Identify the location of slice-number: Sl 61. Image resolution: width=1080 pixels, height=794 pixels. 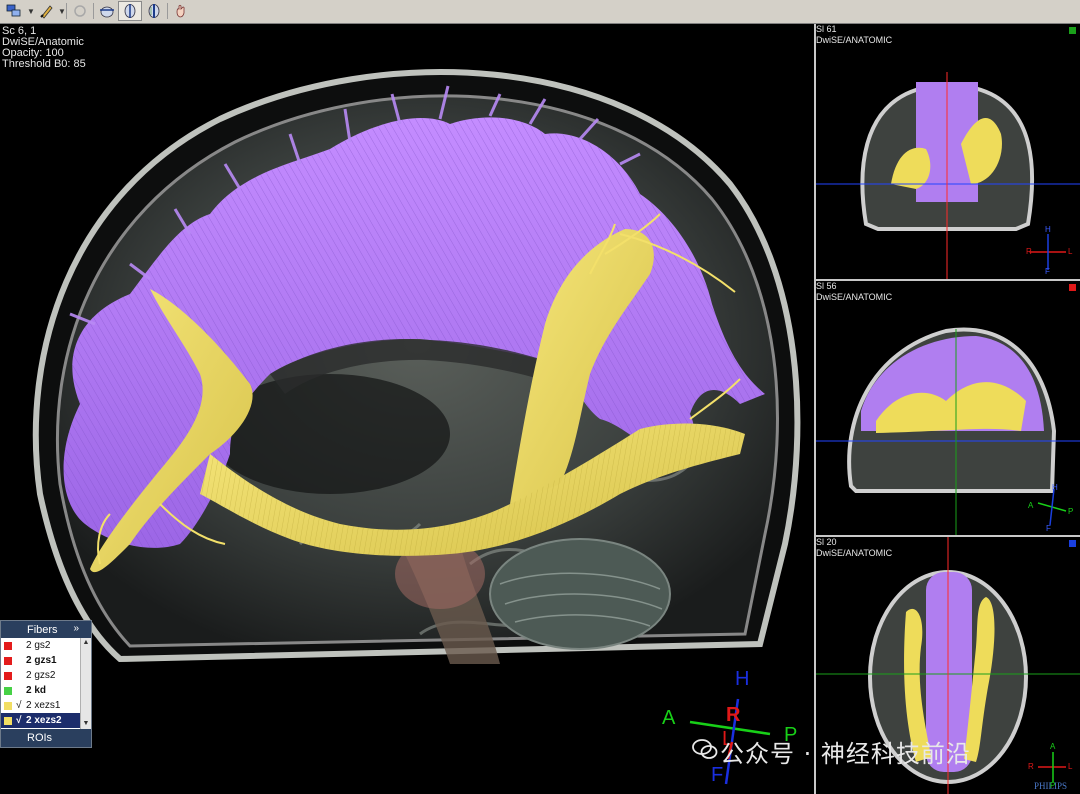
(826, 29).